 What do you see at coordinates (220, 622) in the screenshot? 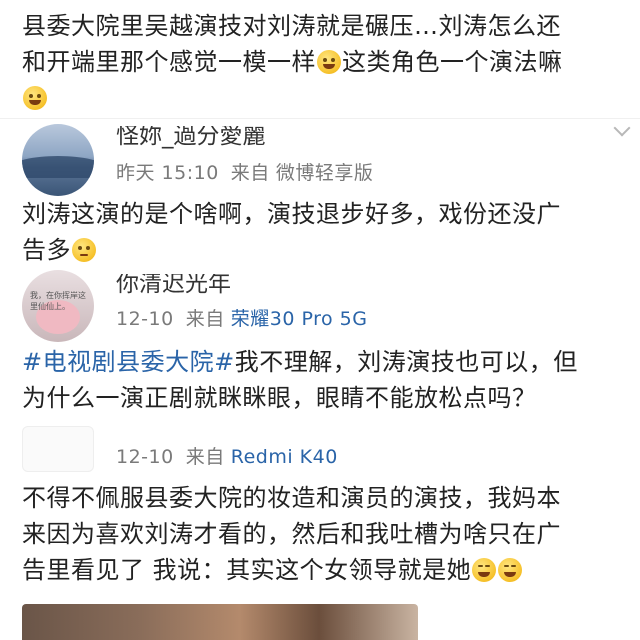
I see `attached-image` at bounding box center [220, 622].